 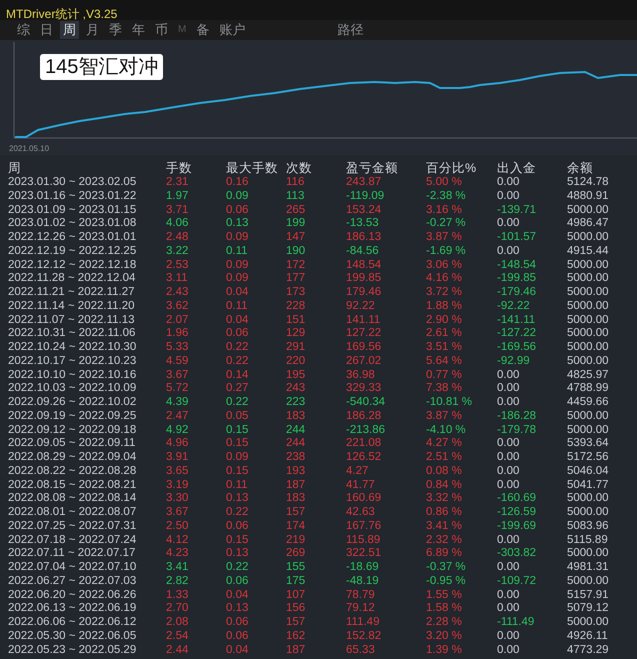 What do you see at coordinates (115, 30) in the screenshot?
I see `tab: 季` at bounding box center [115, 30].